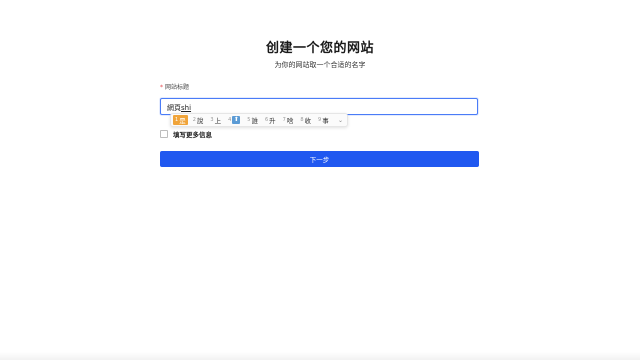  I want to click on site-title-label-text: 网站标题, so click(177, 87).